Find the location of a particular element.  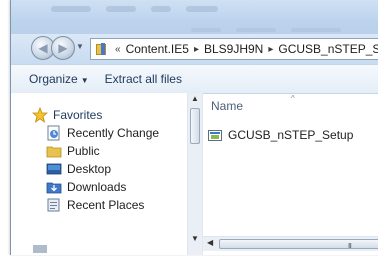

sidebar-item-downloads: Downloads is located at coordinates (86, 187).